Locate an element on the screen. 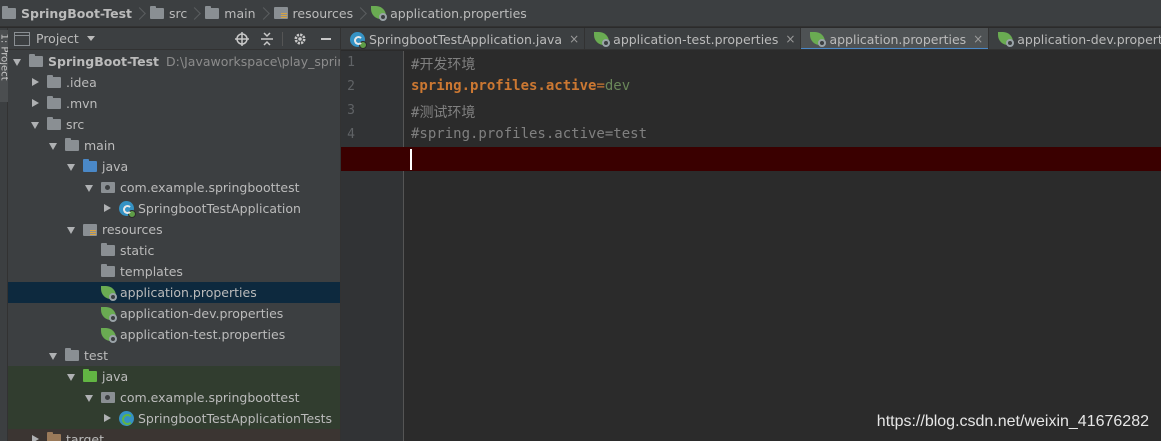  project-folder-icon is located at coordinates (9, 12).